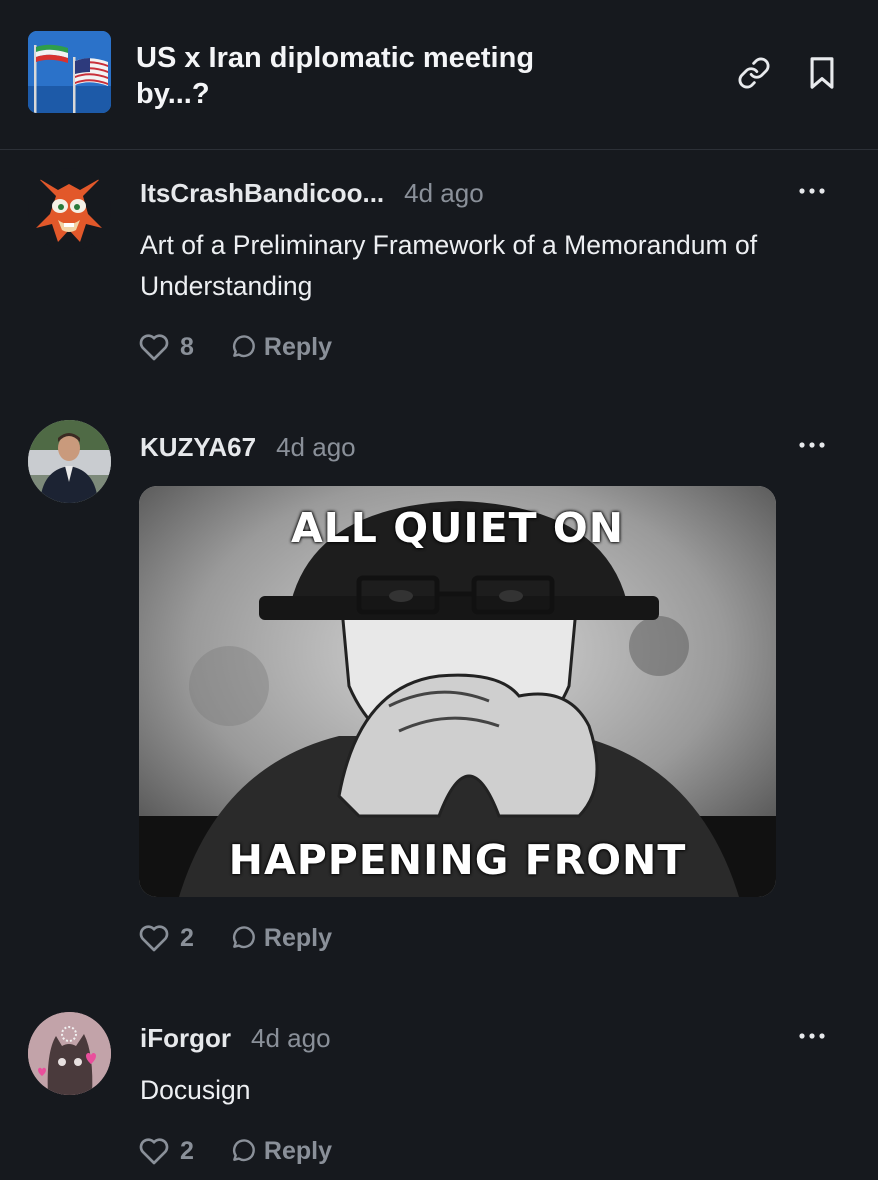  What do you see at coordinates (185, 1038) in the screenshot?
I see `comment-username: iForgor` at bounding box center [185, 1038].